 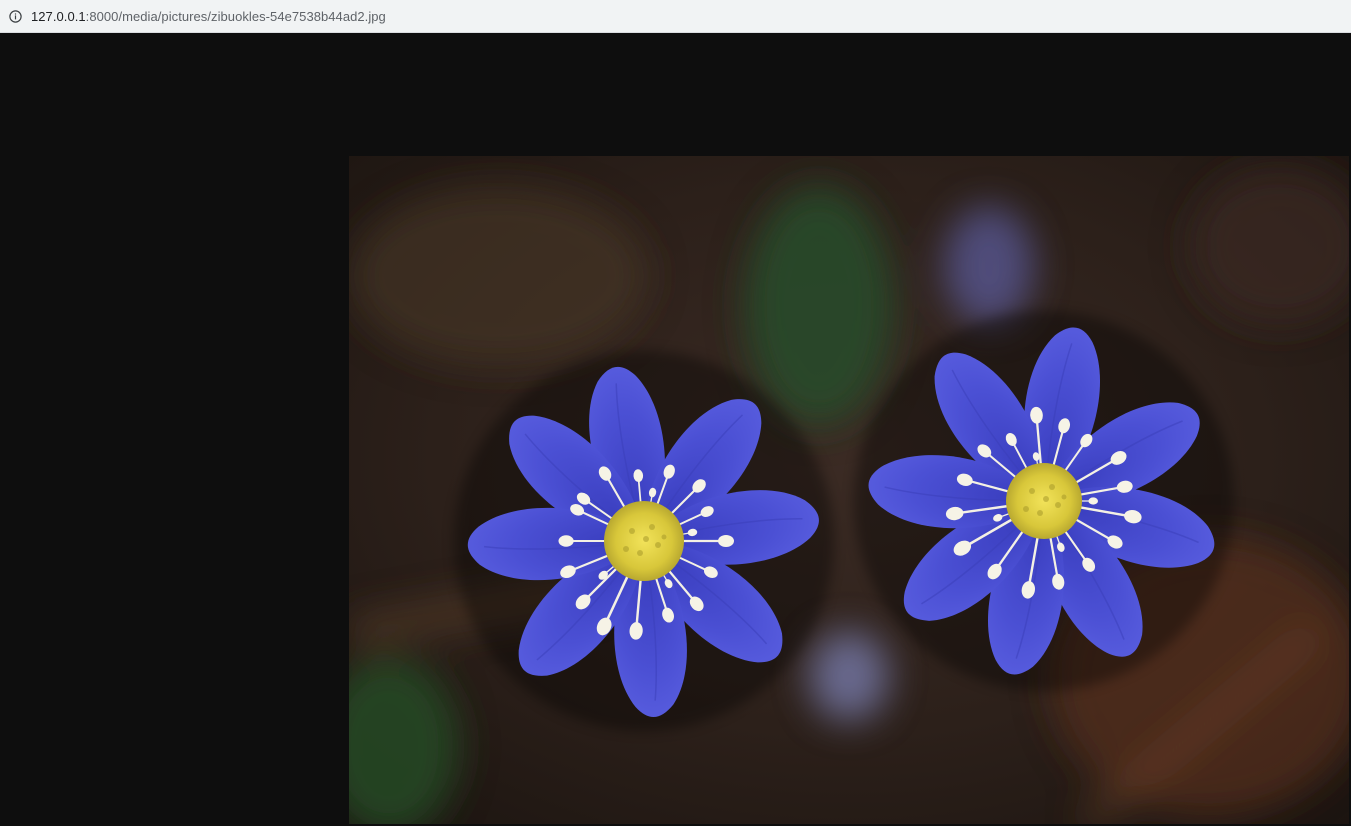 What do you see at coordinates (58, 16) in the screenshot?
I see `url-host: 127.0.0.1` at bounding box center [58, 16].